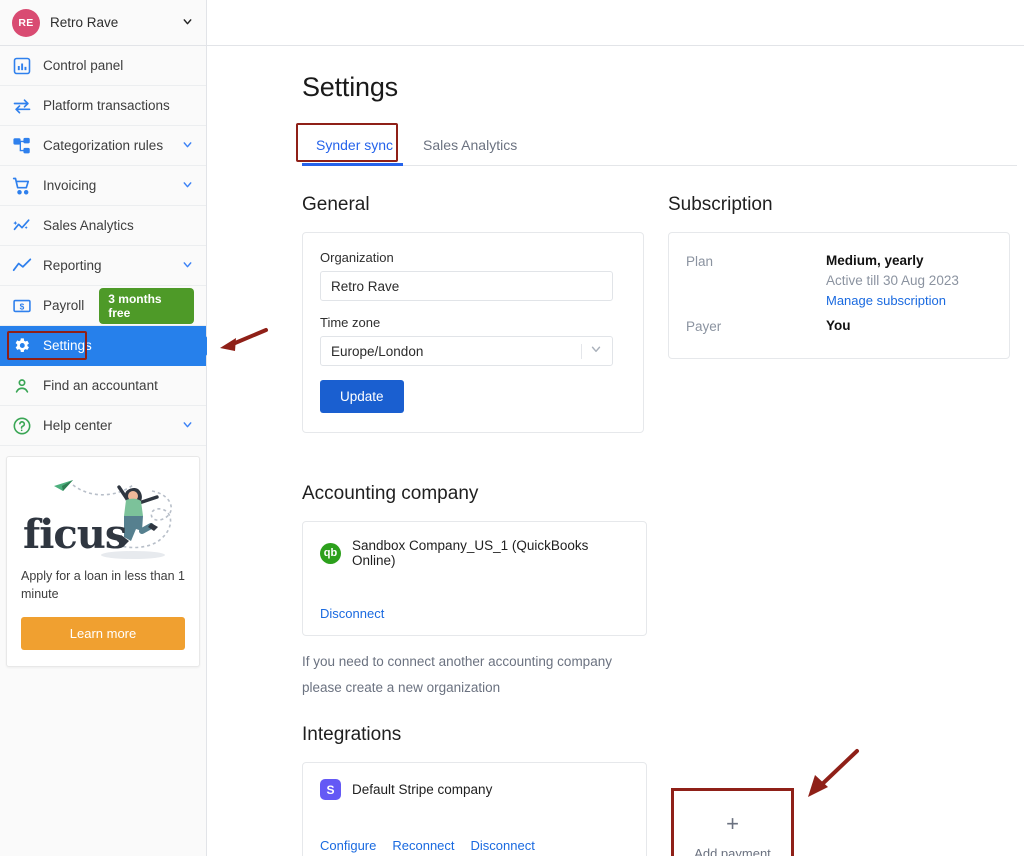  I want to click on accounting-heading: Accounting company, so click(390, 493).